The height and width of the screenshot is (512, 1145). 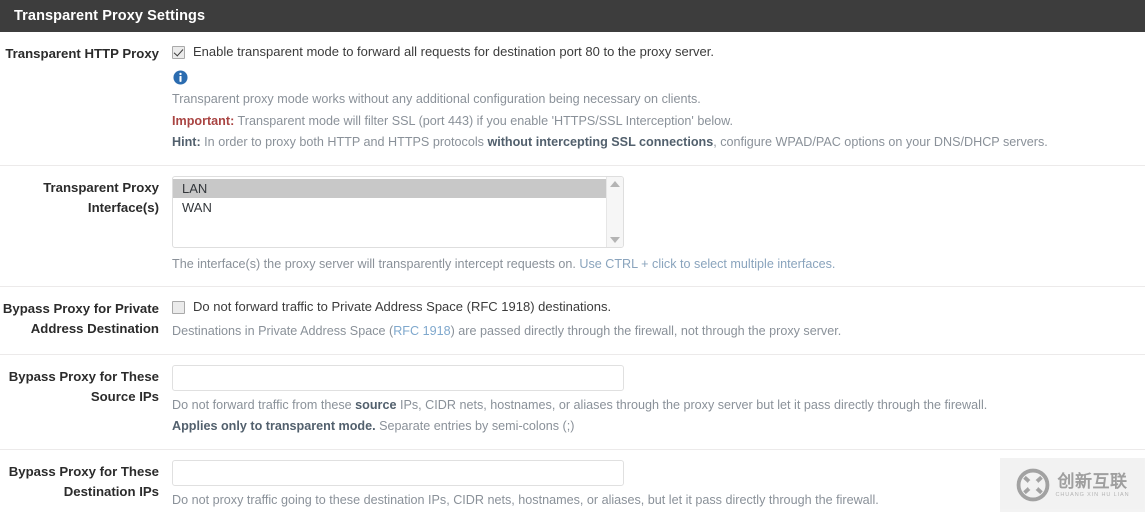 I want to click on watermark-en: CHUANG XIN HU LIAN, so click(x=1092, y=494).